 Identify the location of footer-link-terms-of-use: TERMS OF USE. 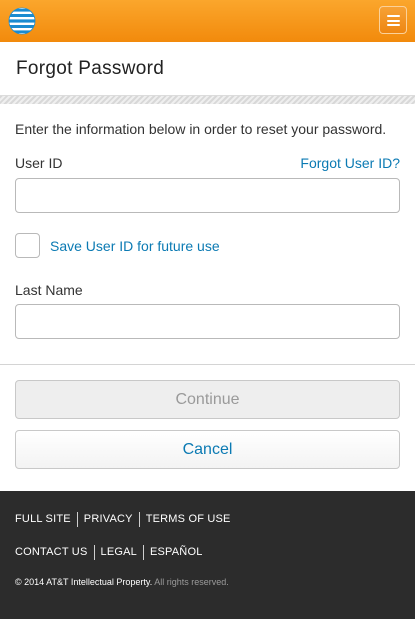
(187, 519).